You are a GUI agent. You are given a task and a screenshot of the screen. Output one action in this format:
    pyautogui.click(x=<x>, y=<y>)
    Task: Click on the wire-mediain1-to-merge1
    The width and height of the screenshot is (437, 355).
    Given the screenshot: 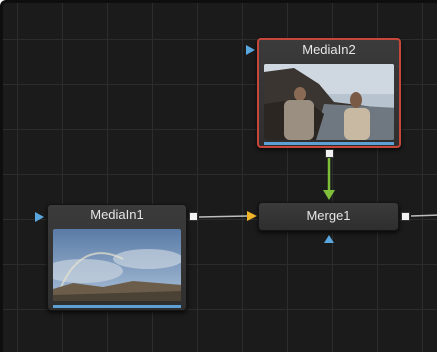 What is the action you would take?
    pyautogui.click(x=223, y=216)
    